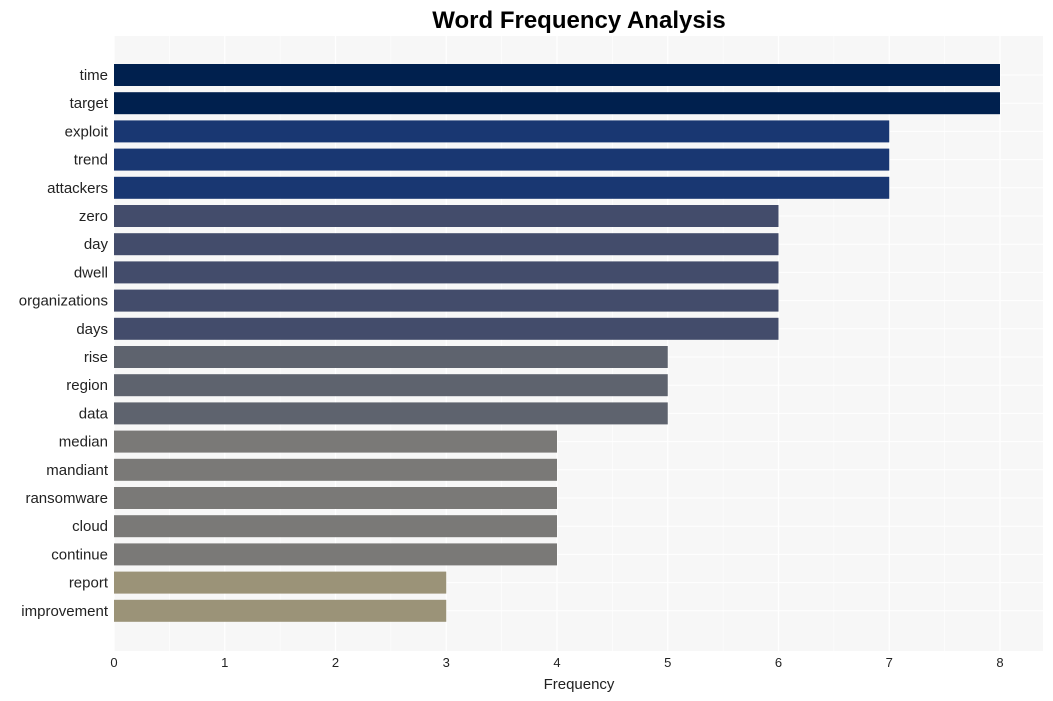  I want to click on x-tick-label: 1, so click(224, 662).